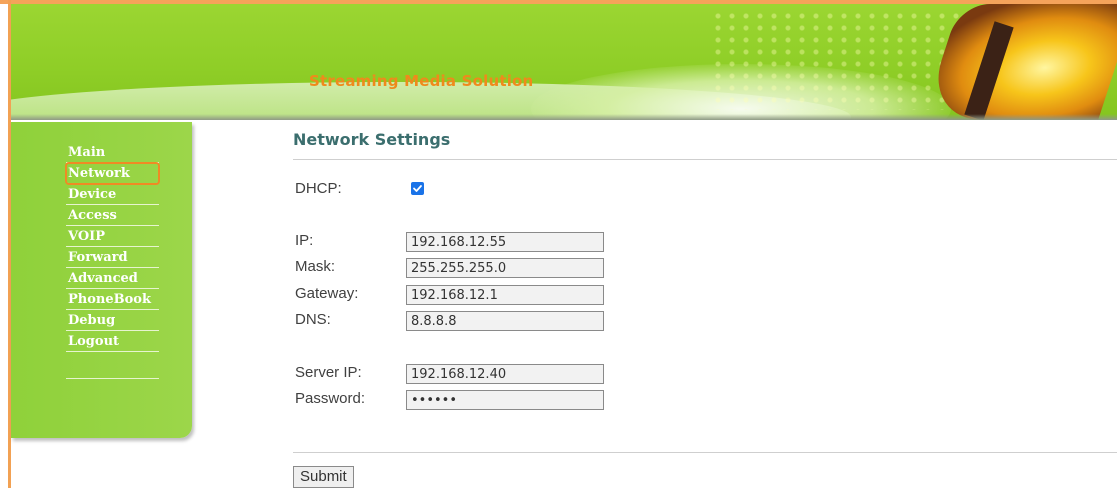  I want to click on server-ip-field, so click(505, 374).